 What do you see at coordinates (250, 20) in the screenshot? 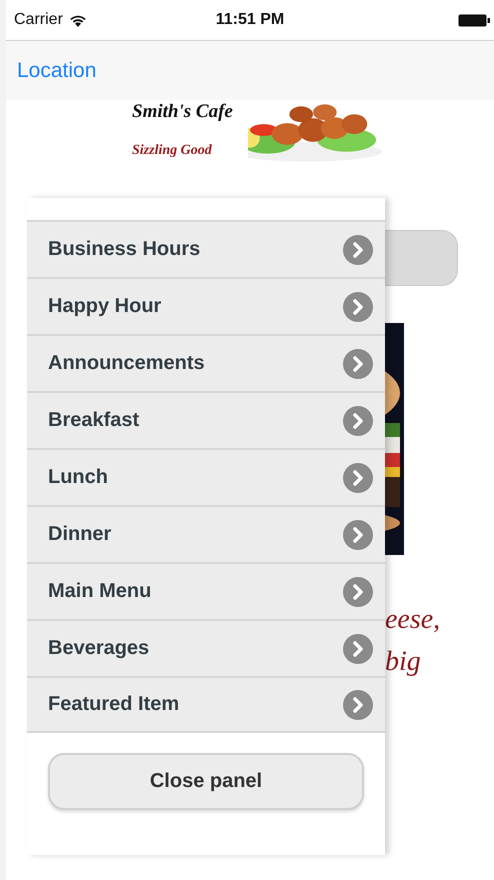
I see `status-time: 11:51 PM` at bounding box center [250, 20].